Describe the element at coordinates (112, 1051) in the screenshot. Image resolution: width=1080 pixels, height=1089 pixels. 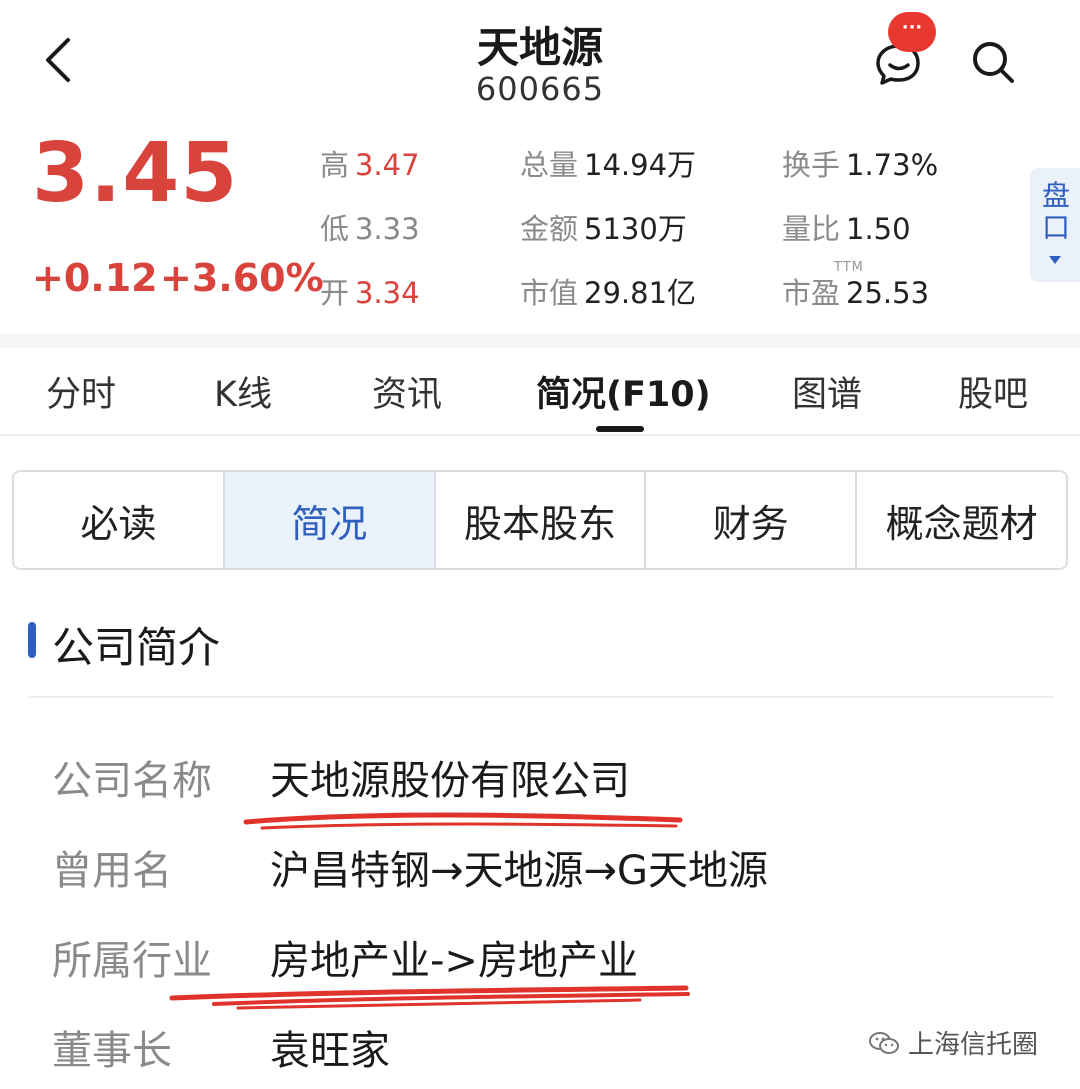
I see `chairman-label: 董事长` at that location.